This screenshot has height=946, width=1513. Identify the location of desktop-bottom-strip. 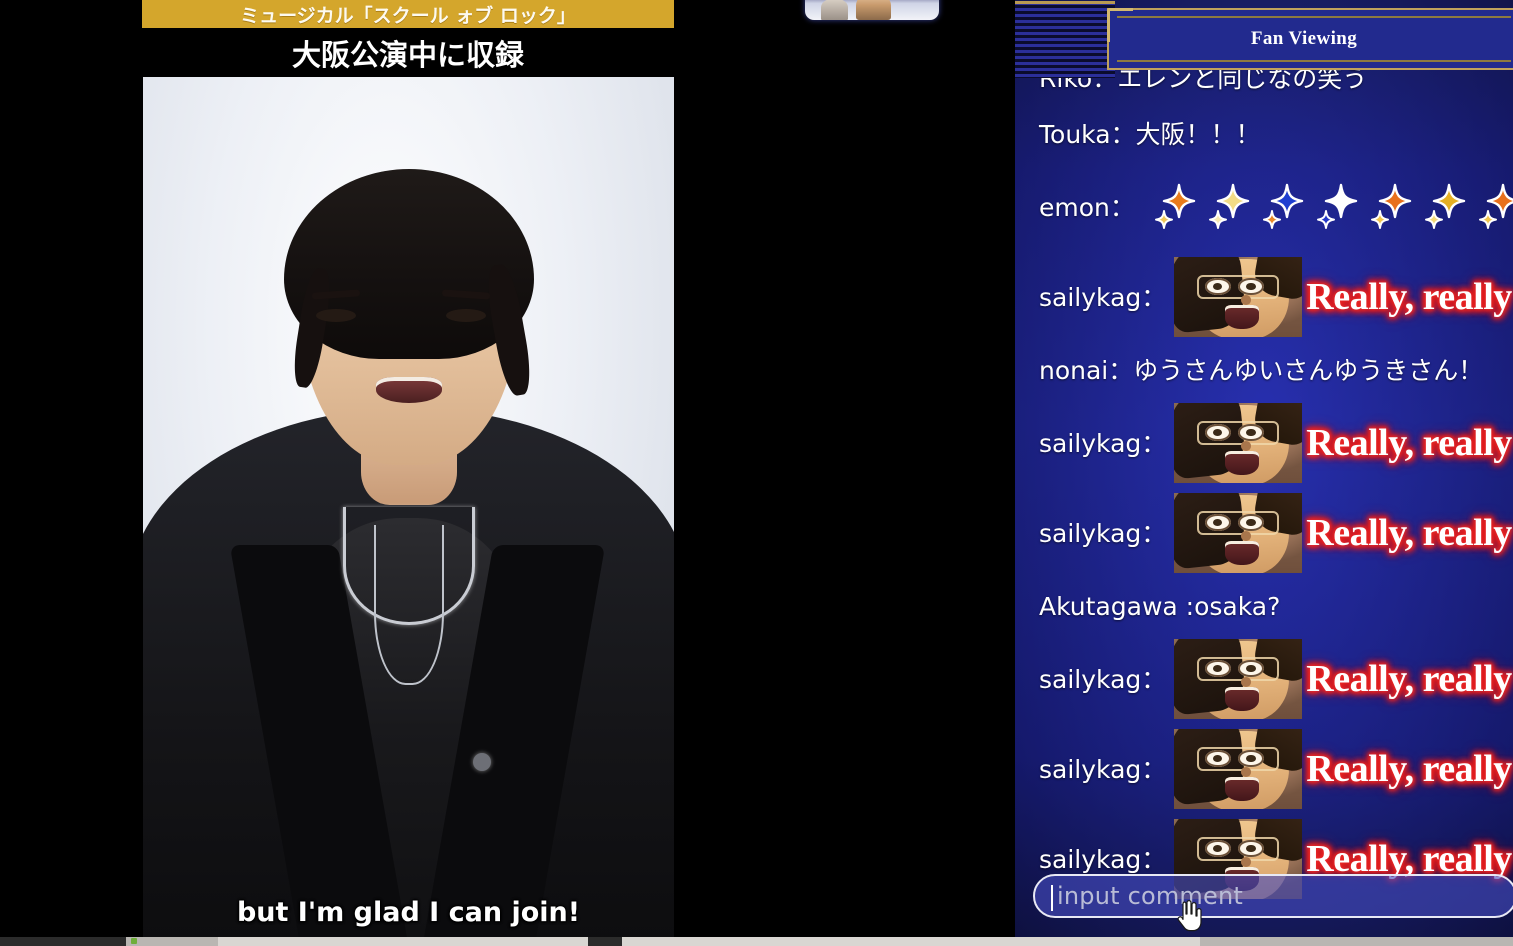
(756, 941).